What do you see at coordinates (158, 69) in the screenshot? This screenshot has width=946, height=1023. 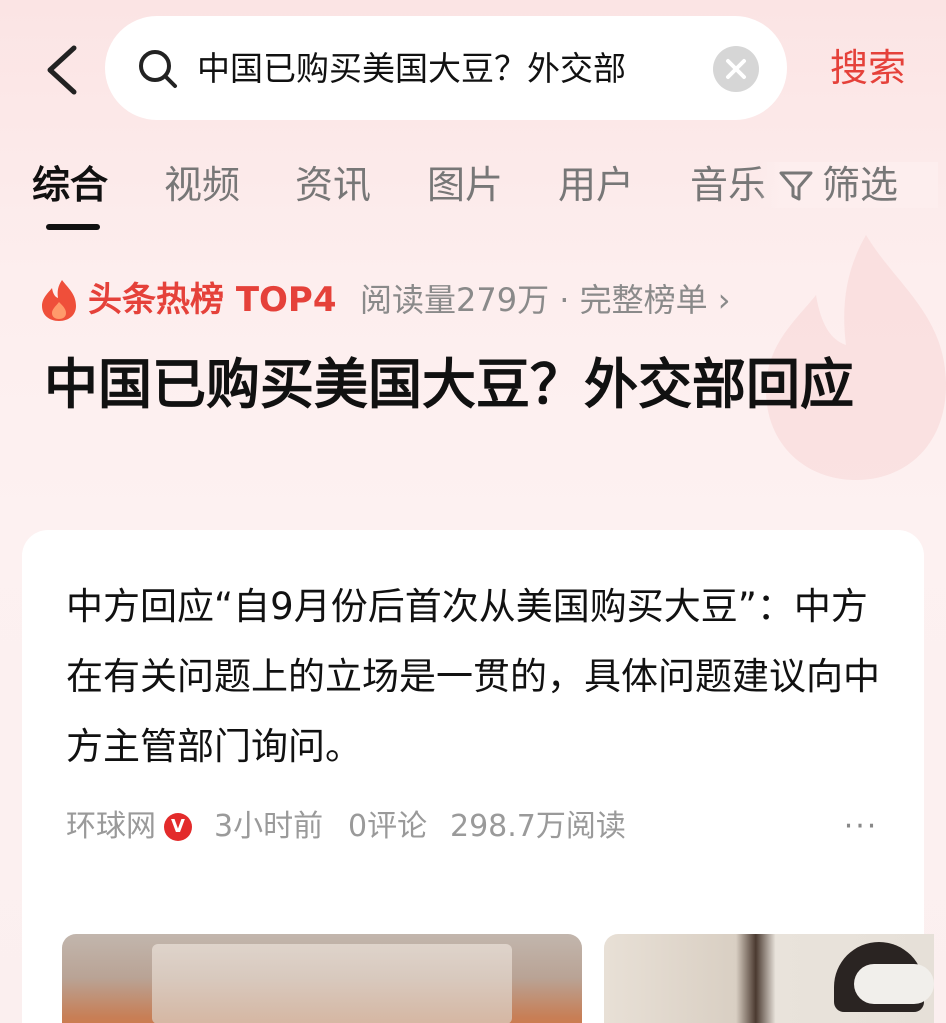 I see `search-icon` at bounding box center [158, 69].